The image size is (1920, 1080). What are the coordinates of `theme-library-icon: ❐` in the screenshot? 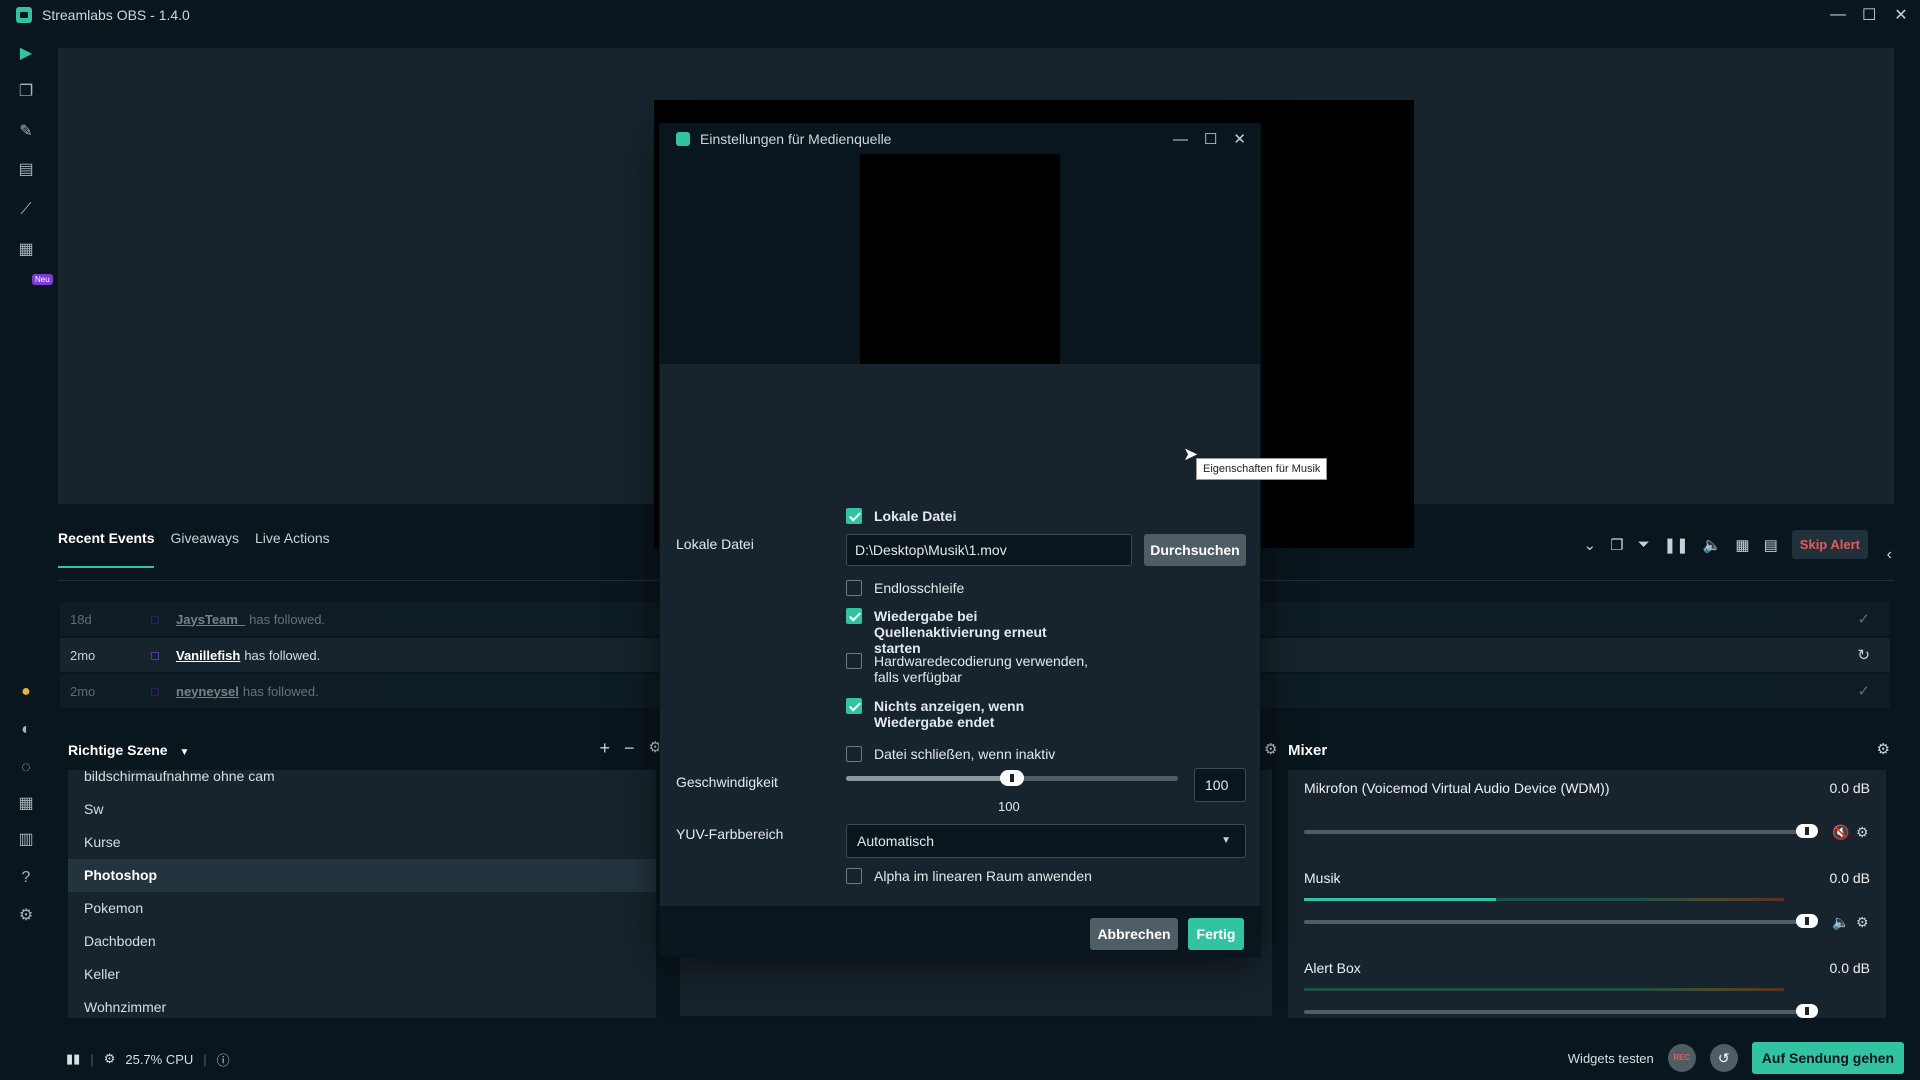 It's located at (26, 92).